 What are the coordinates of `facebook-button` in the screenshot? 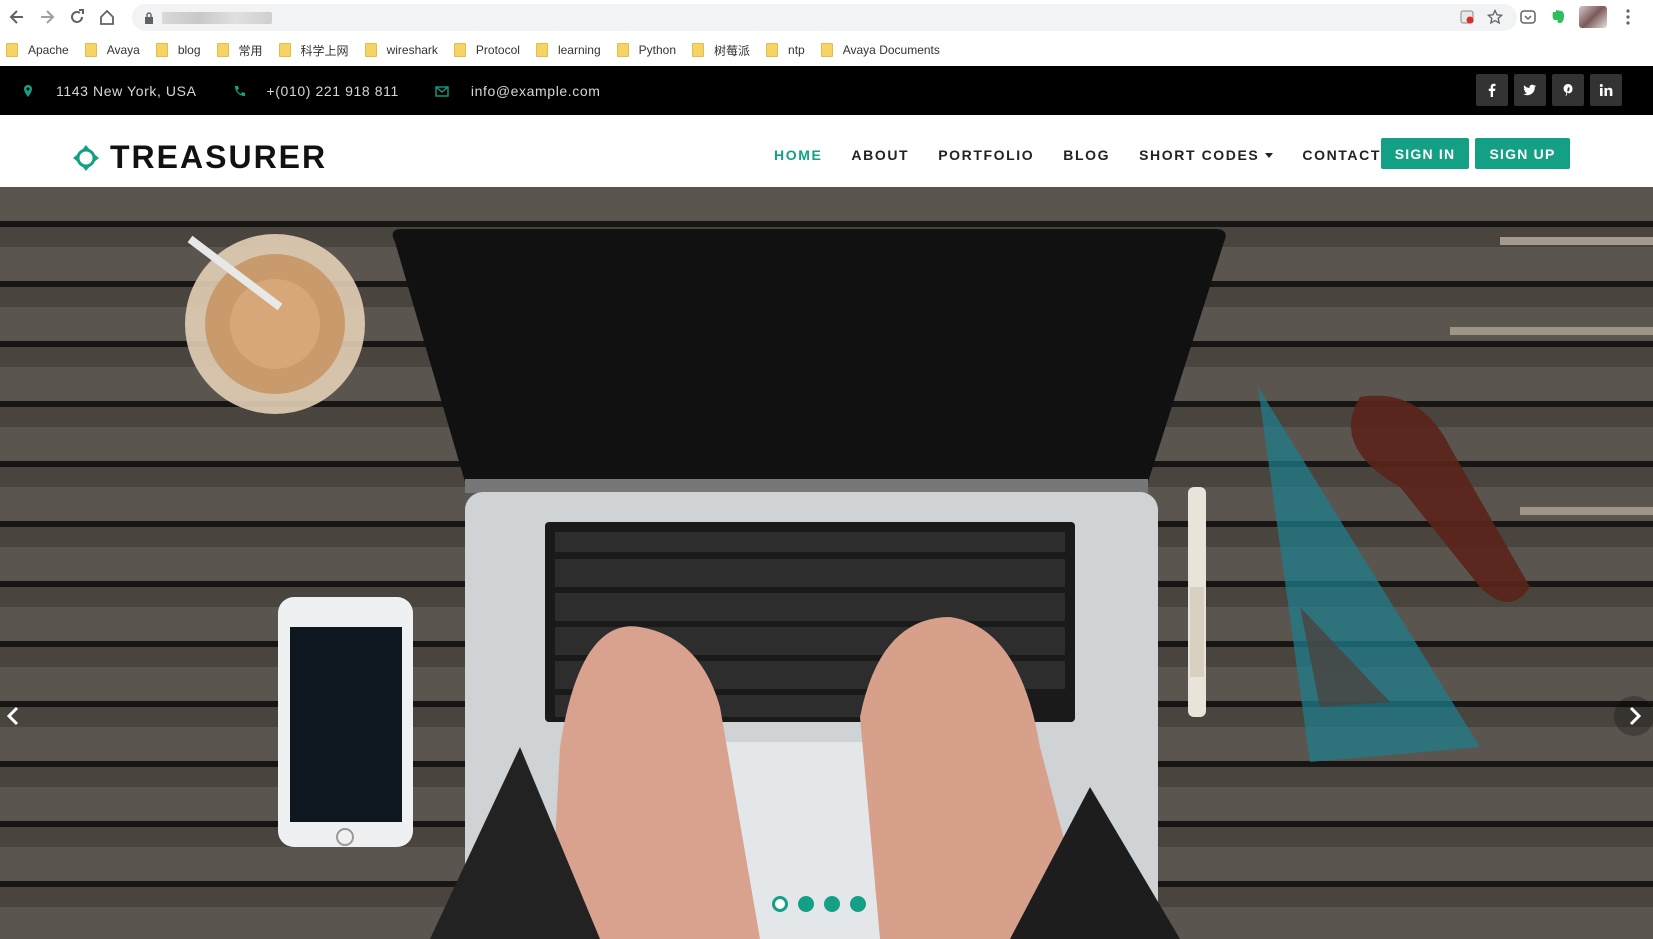 It's located at (1492, 90).